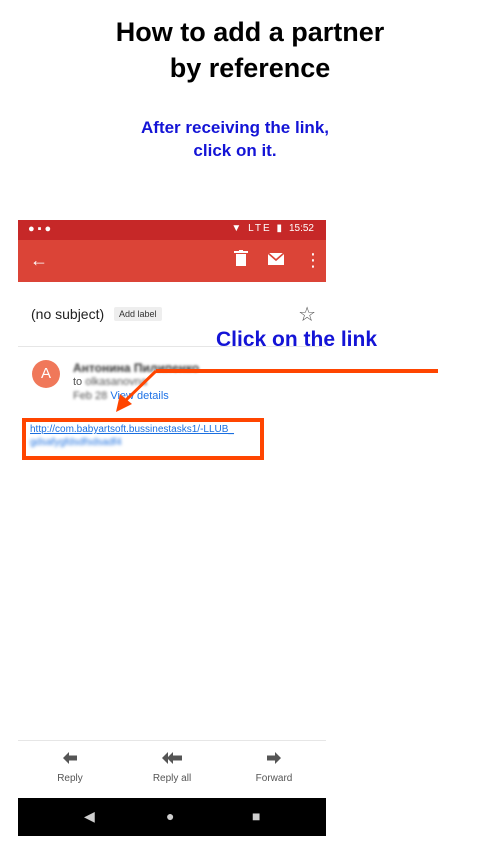 This screenshot has width=500, height=850. What do you see at coordinates (143, 439) in the screenshot?
I see `link-highlight-box` at bounding box center [143, 439].